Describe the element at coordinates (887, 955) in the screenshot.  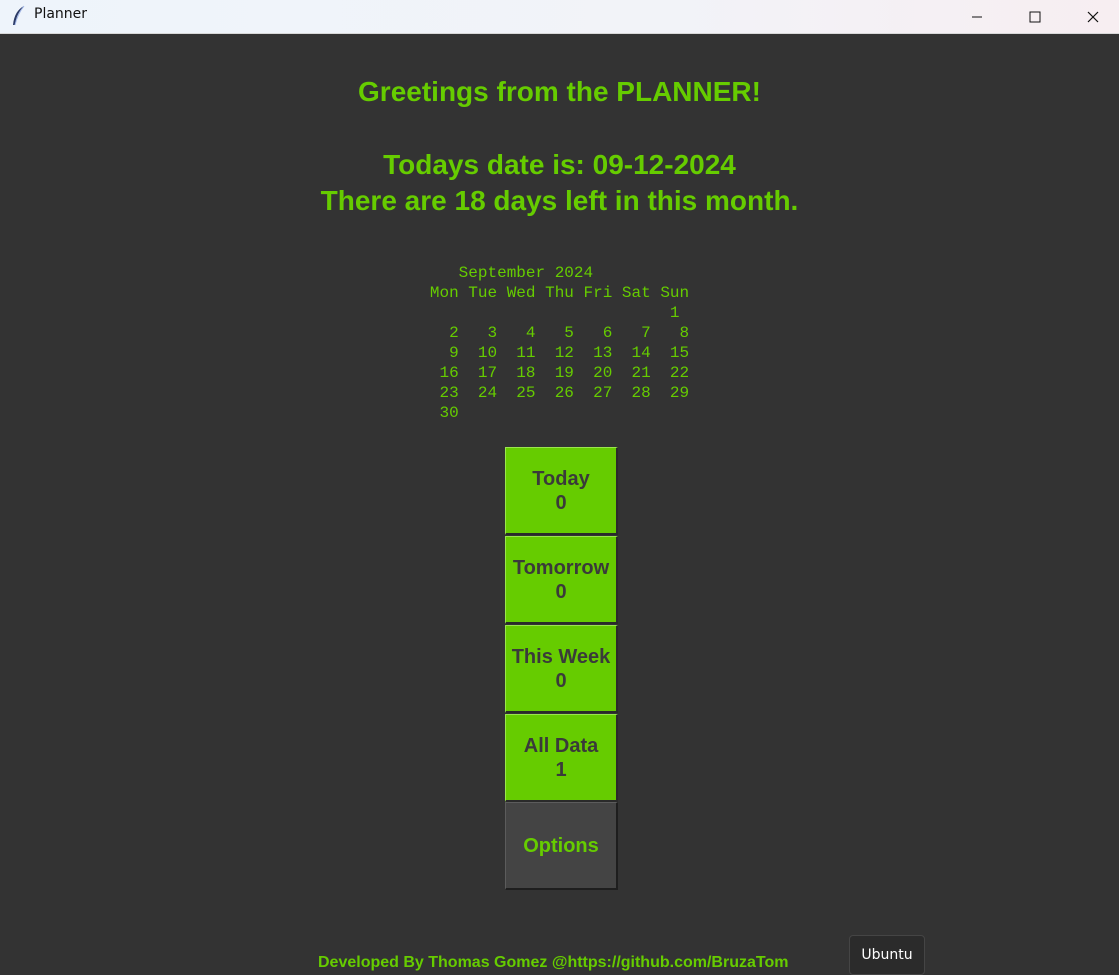
I see `taskbar-tooltip: Ubuntu` at that location.